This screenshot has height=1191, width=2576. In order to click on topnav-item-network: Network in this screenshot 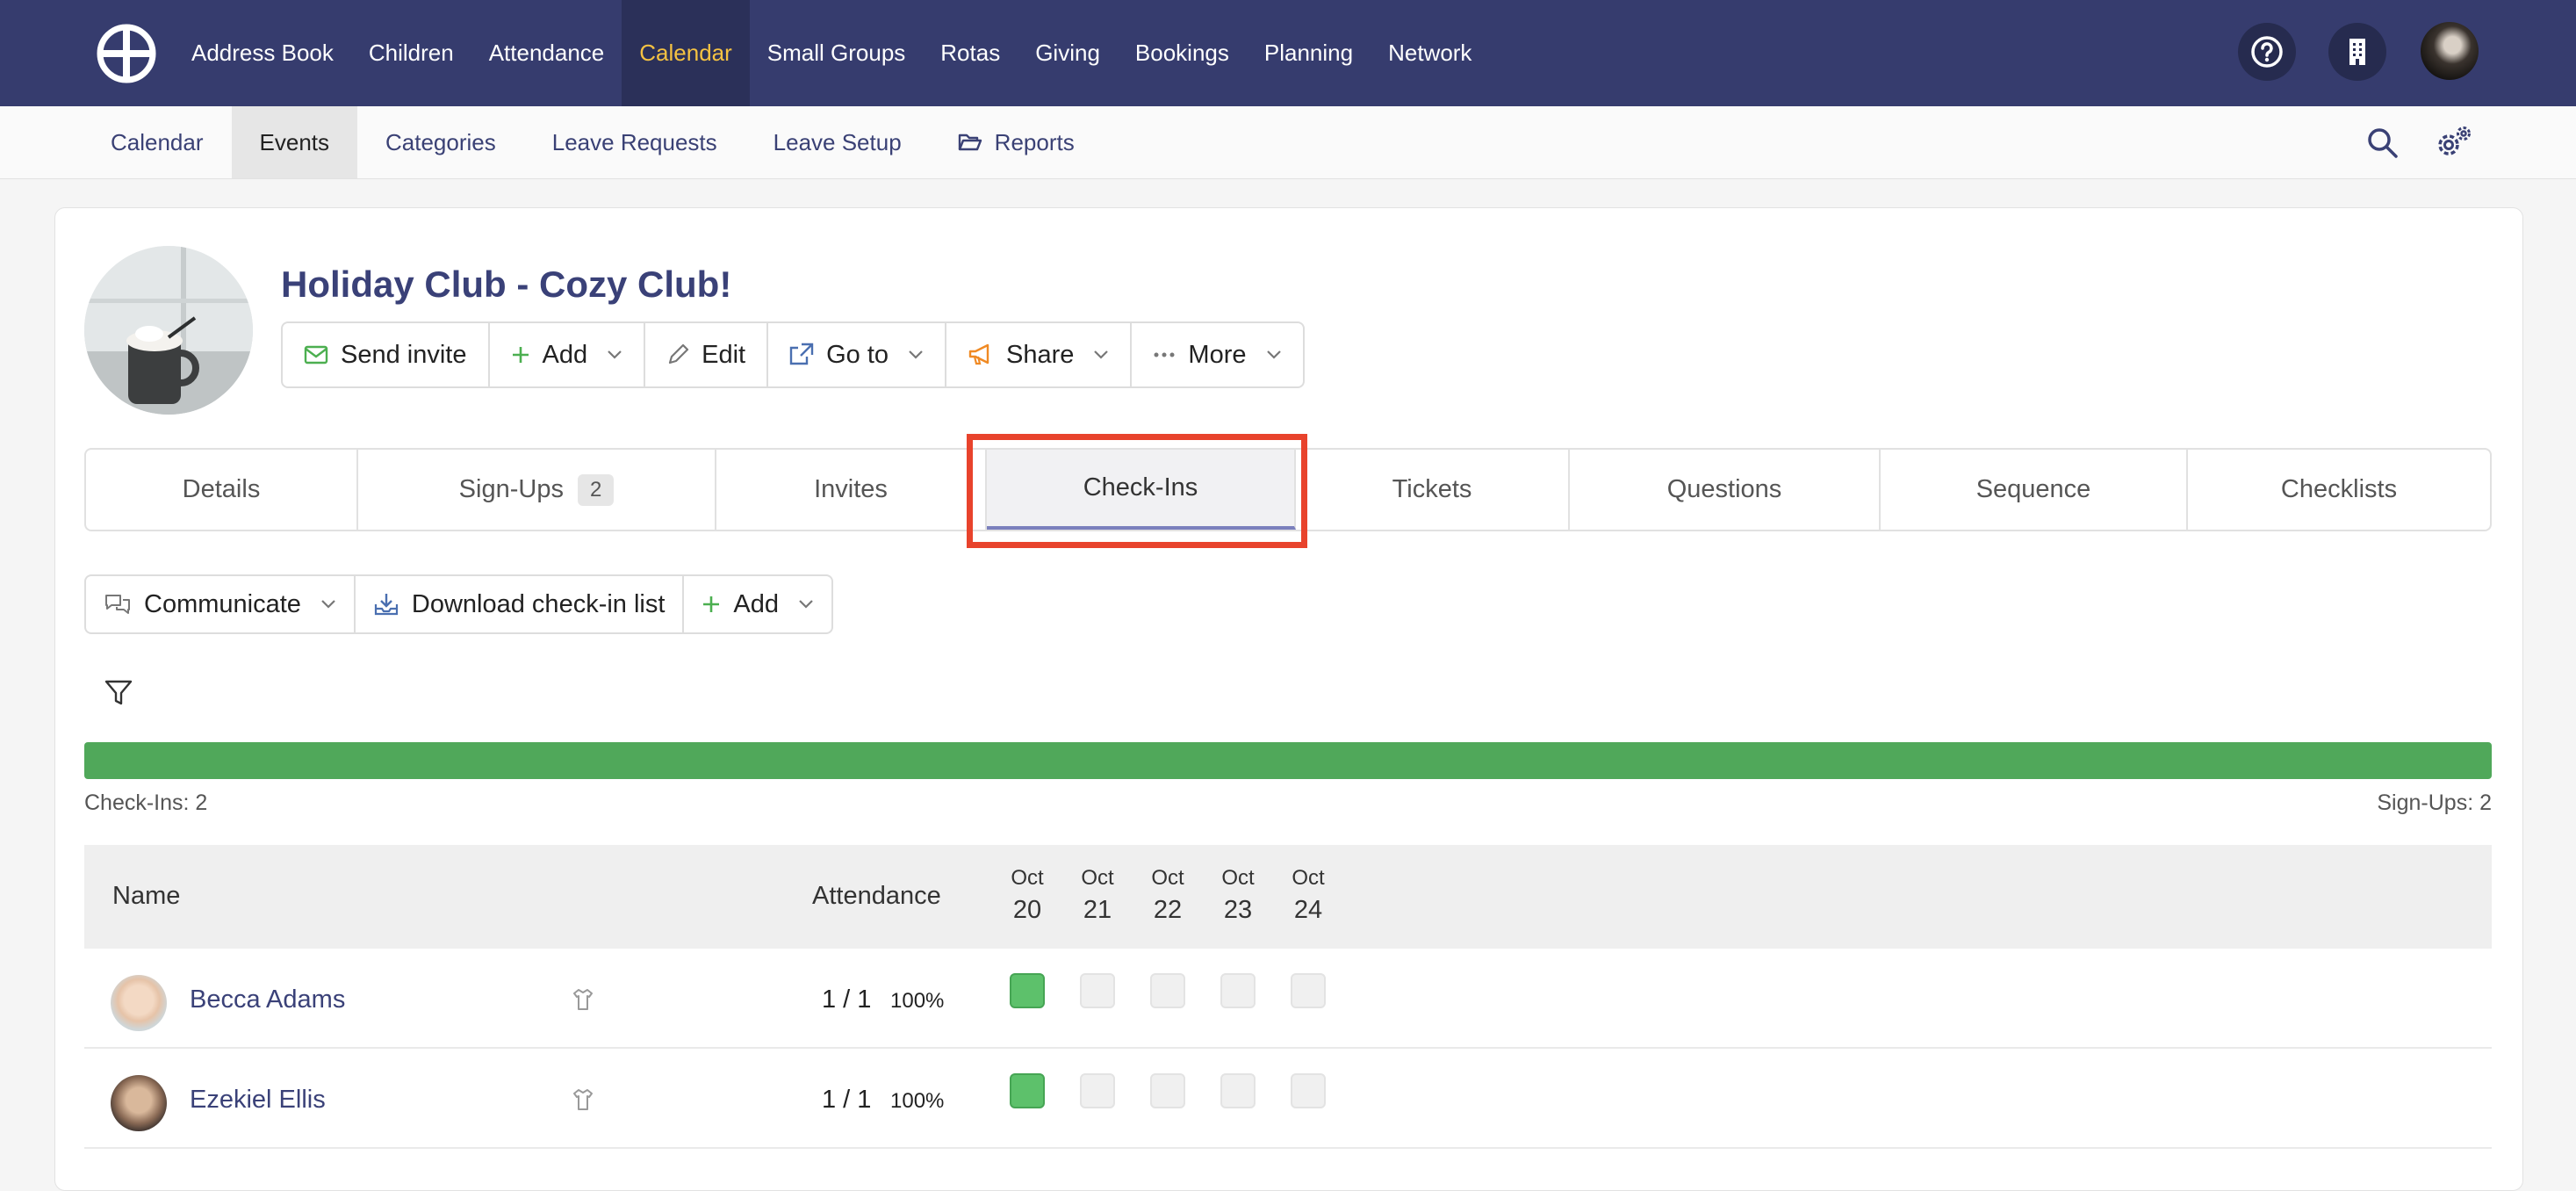, I will do `click(1430, 53)`.